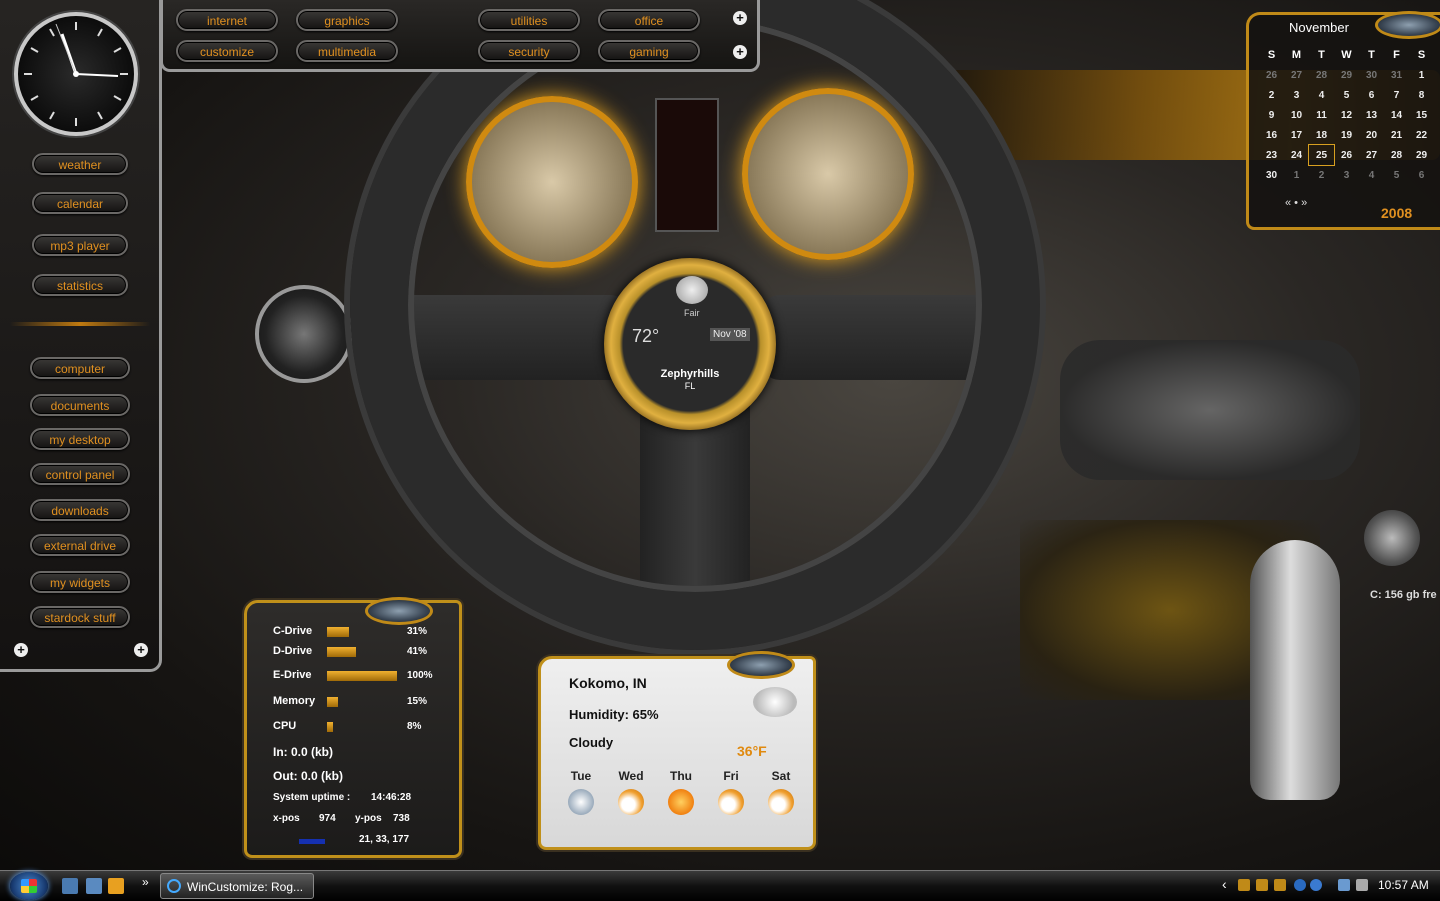 The image size is (1440, 901). What do you see at coordinates (80, 368) in the screenshot?
I see `menu-button-computer: computer` at bounding box center [80, 368].